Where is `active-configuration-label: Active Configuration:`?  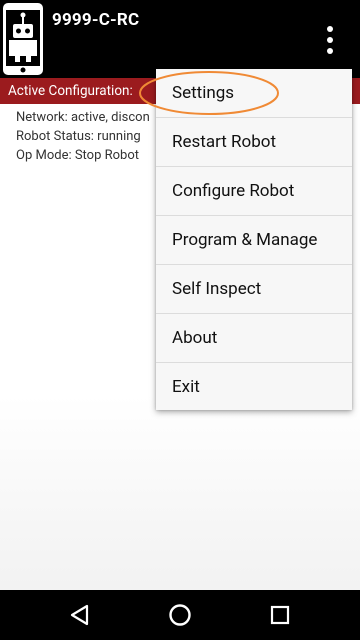 active-configuration-label: Active Configuration: is located at coordinates (70, 91).